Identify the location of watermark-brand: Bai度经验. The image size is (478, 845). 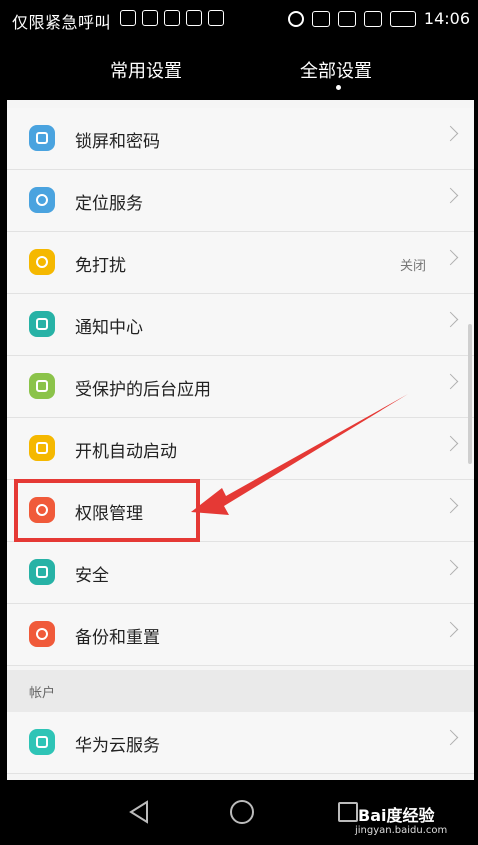
(396, 815).